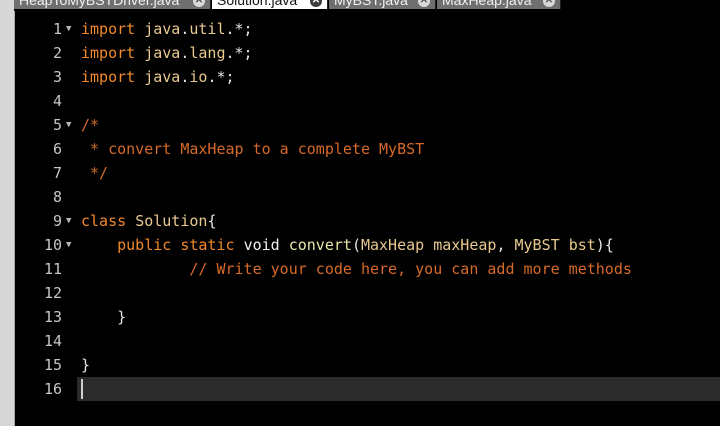 This screenshot has height=426, width=720. I want to click on line-number: 12, so click(52, 293).